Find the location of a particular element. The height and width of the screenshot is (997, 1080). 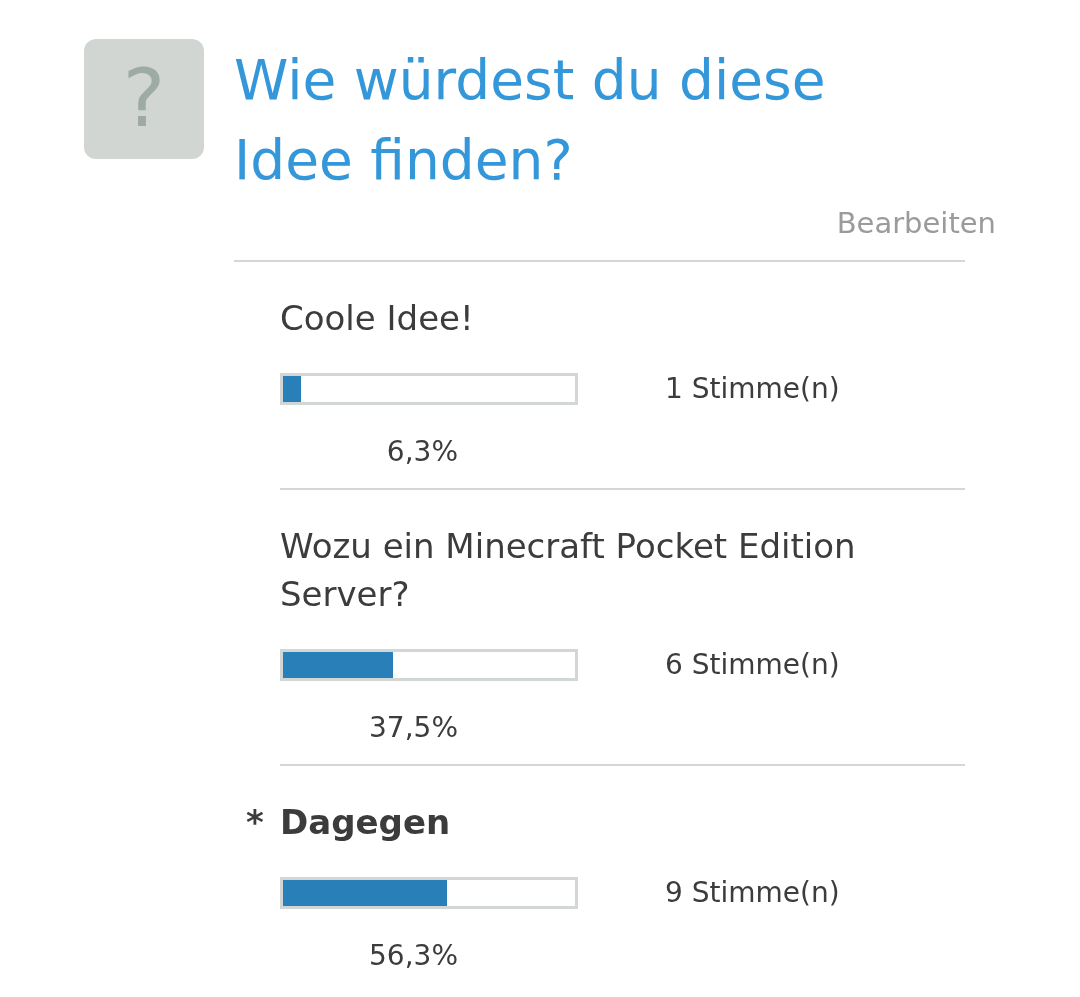

question-icon: ? is located at coordinates (144, 99).